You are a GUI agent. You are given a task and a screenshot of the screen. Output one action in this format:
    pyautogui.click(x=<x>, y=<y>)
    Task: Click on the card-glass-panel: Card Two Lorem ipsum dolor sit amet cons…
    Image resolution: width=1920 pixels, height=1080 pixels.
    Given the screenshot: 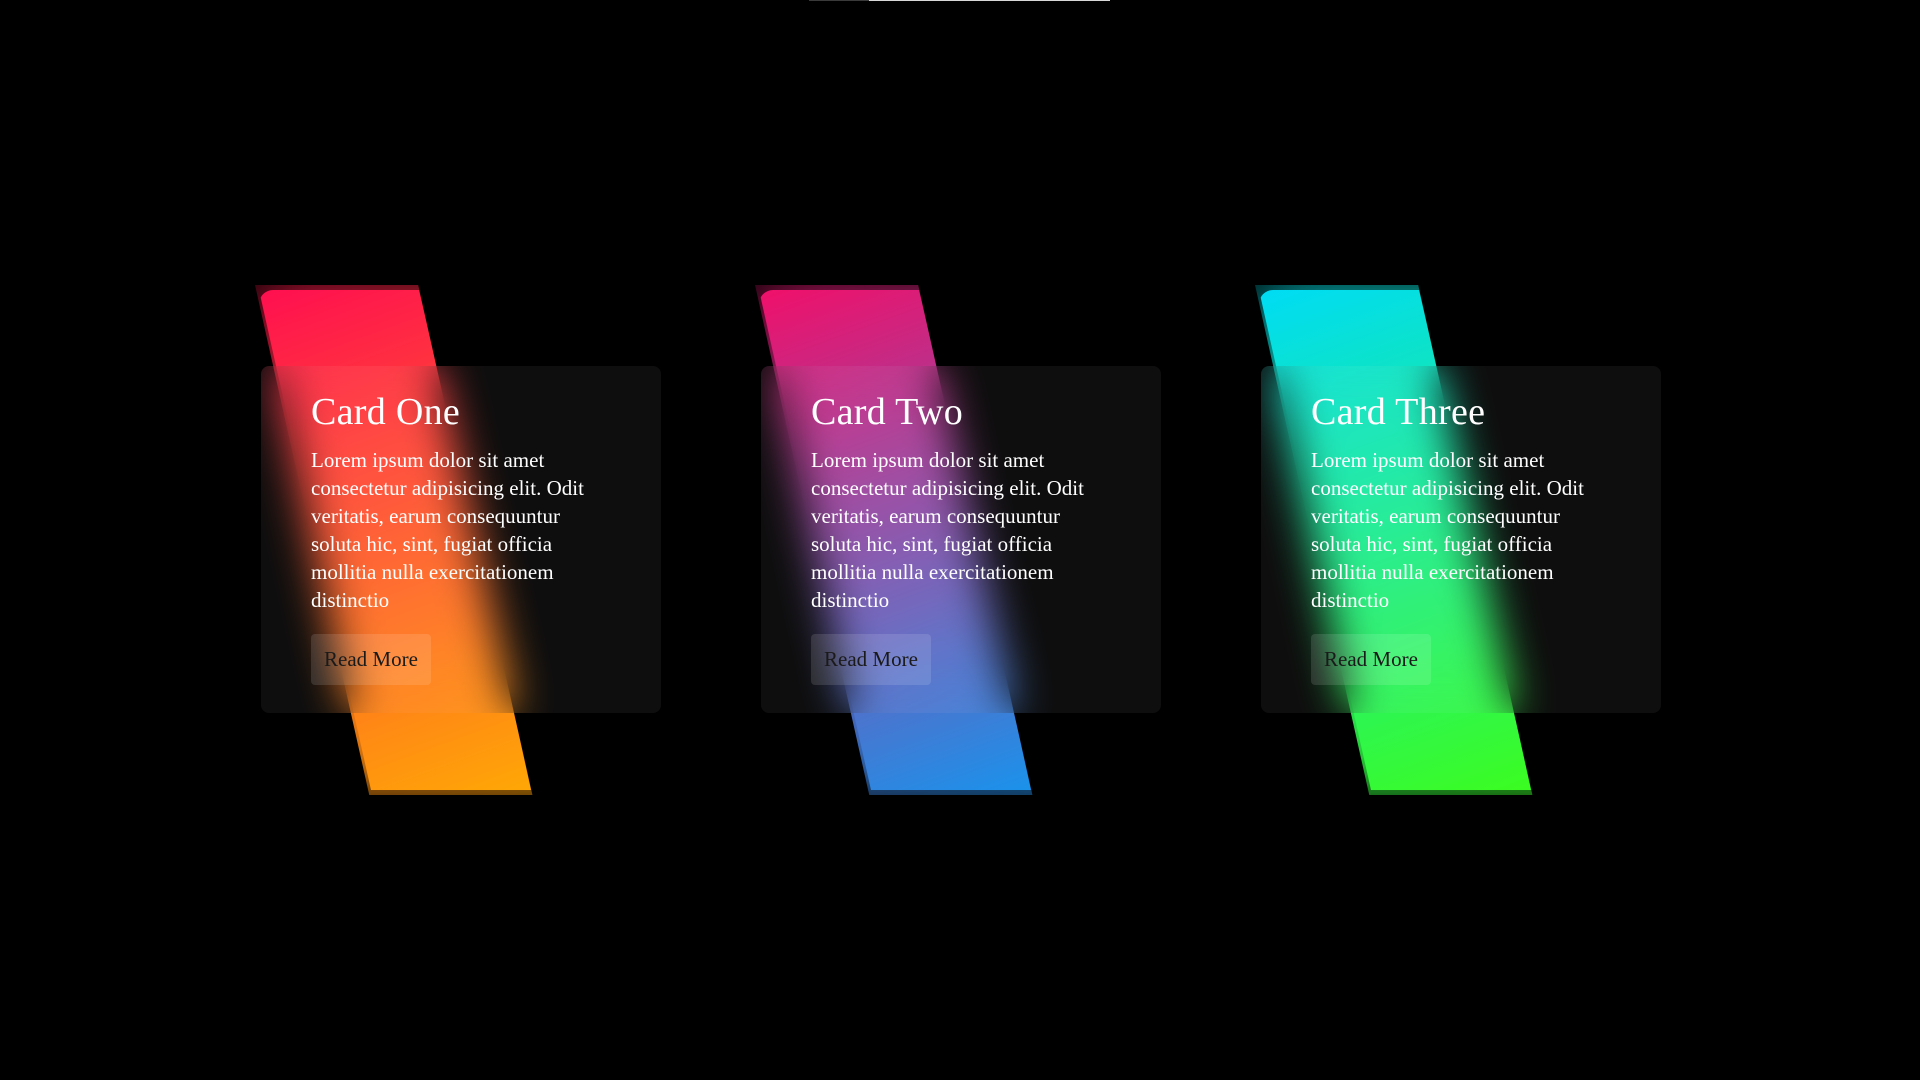 What is the action you would take?
    pyautogui.click(x=961, y=539)
    